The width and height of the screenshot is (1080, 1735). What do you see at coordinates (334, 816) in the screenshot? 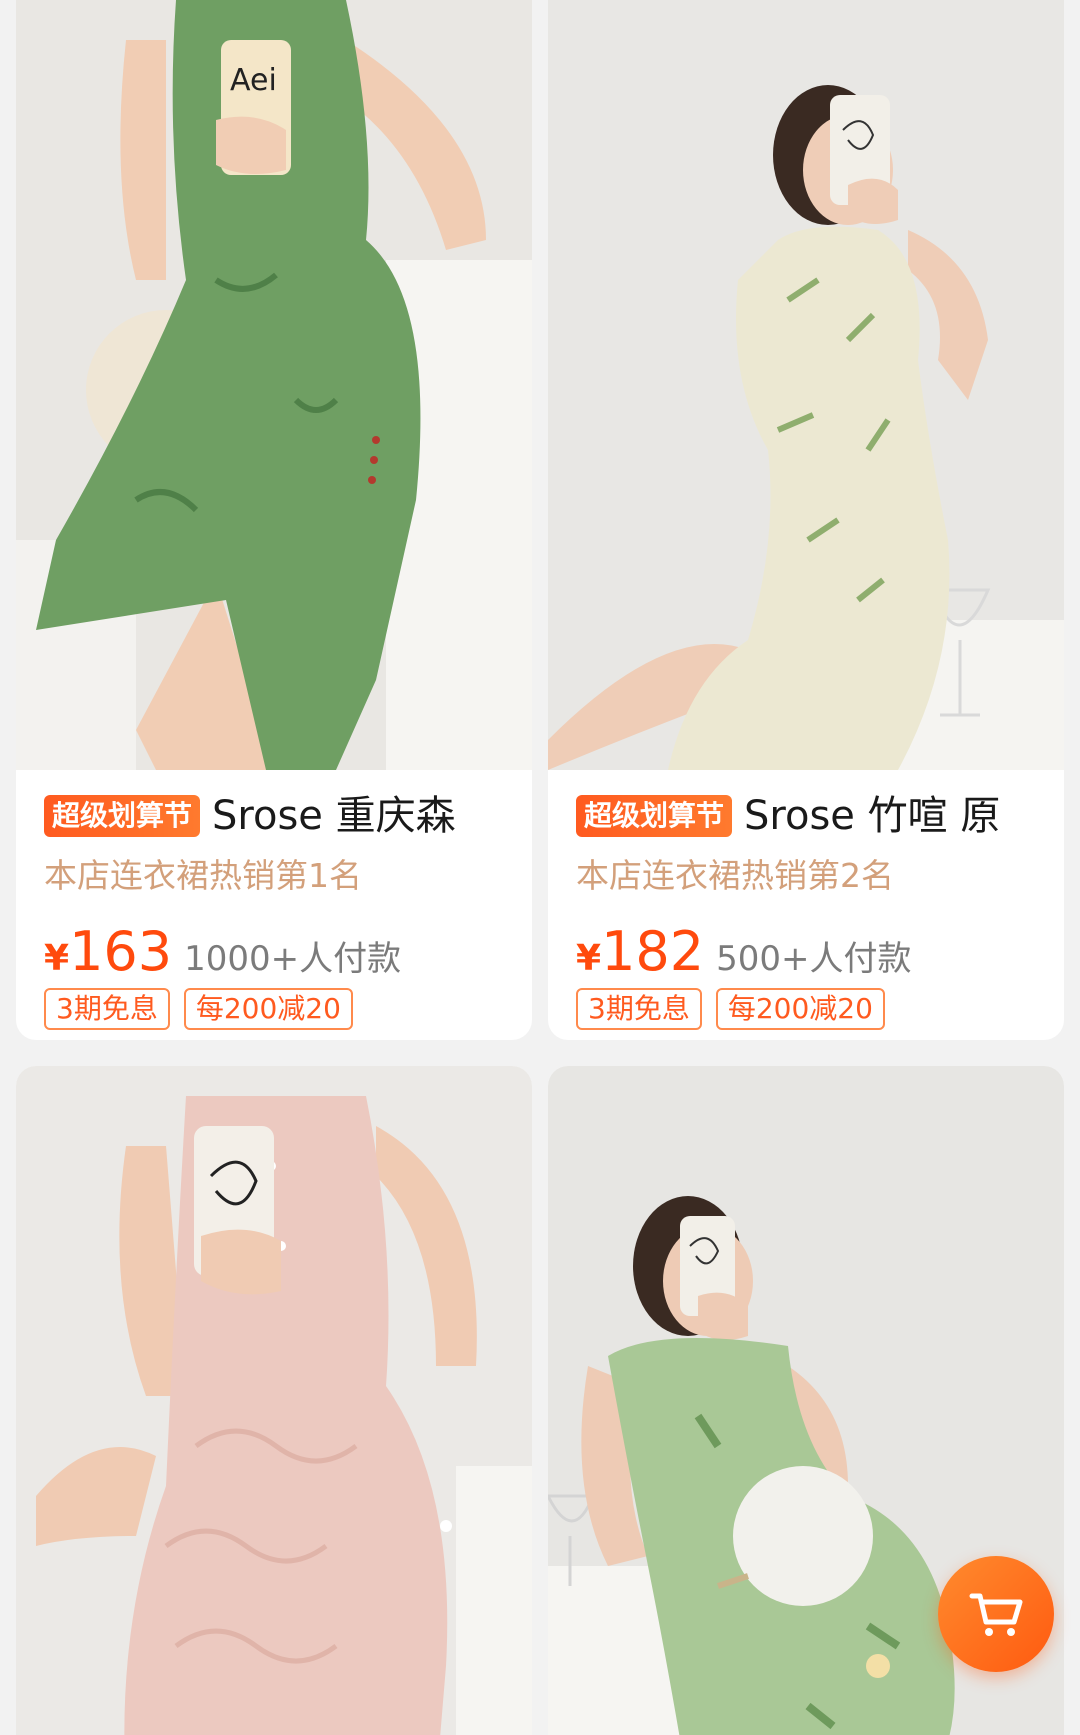
I see `product-title: Srose 重庆森` at bounding box center [334, 816].